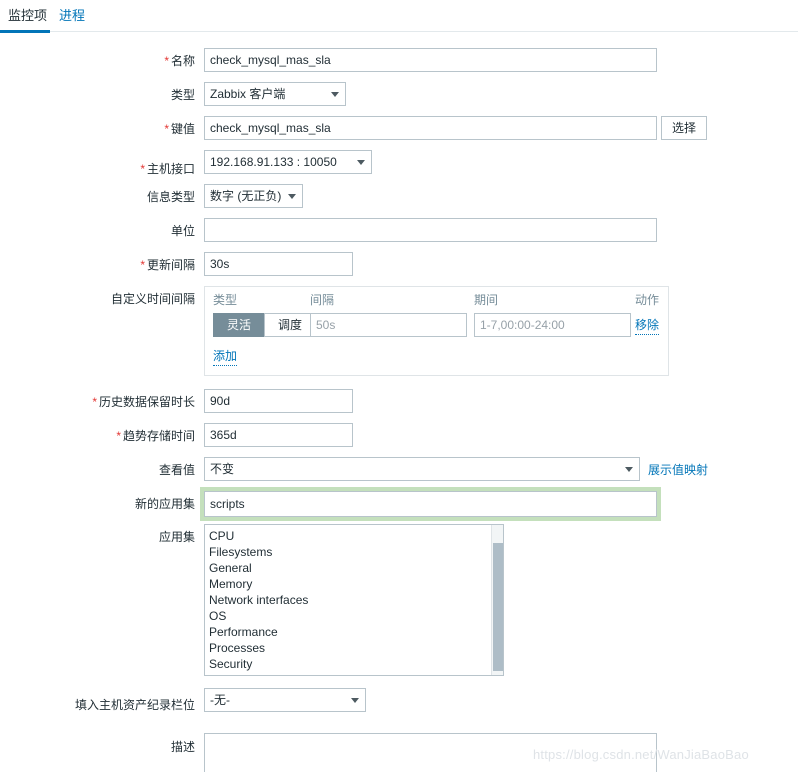 This screenshot has width=798, height=772. I want to click on list-item: Network interfaces, so click(354, 600).